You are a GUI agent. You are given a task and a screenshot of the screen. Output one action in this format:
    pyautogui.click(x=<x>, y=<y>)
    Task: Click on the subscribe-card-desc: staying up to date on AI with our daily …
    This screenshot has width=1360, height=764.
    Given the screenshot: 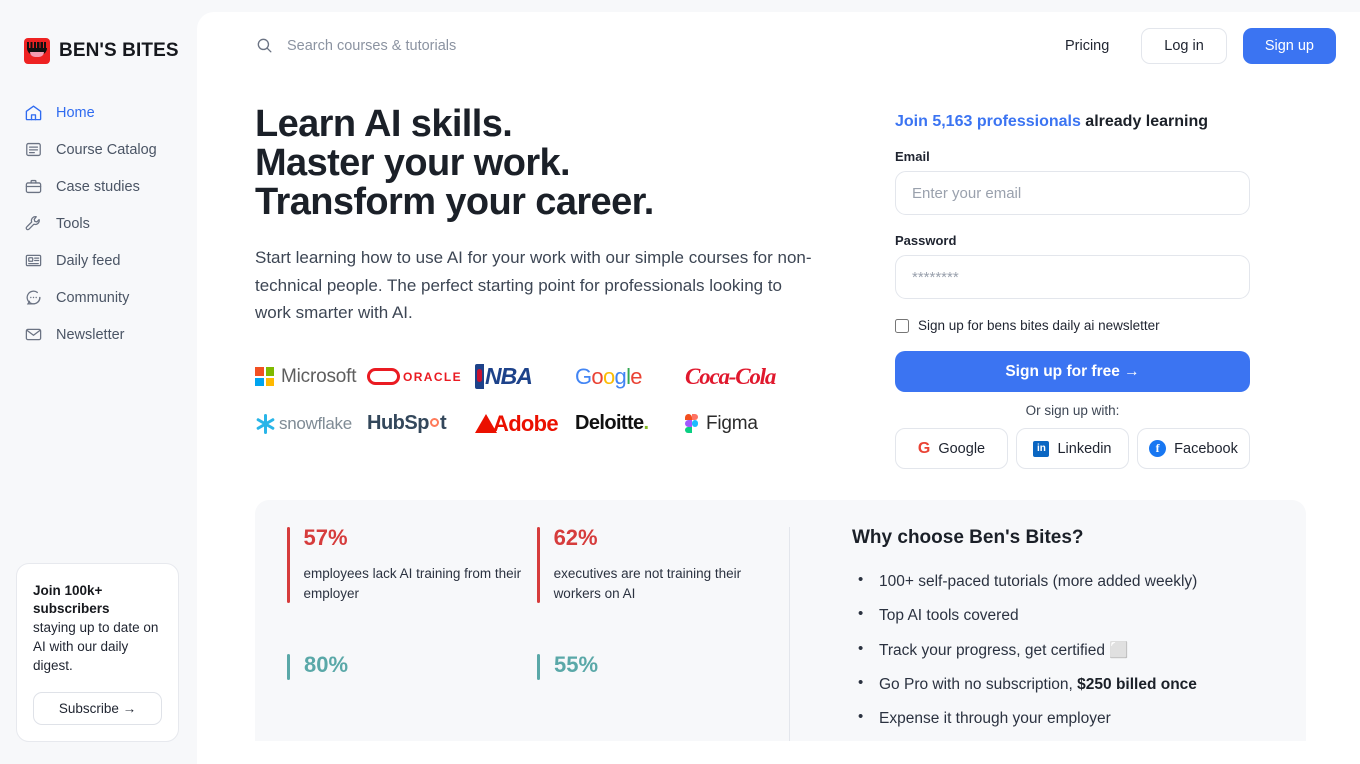 What is the action you would take?
    pyautogui.click(x=96, y=647)
    